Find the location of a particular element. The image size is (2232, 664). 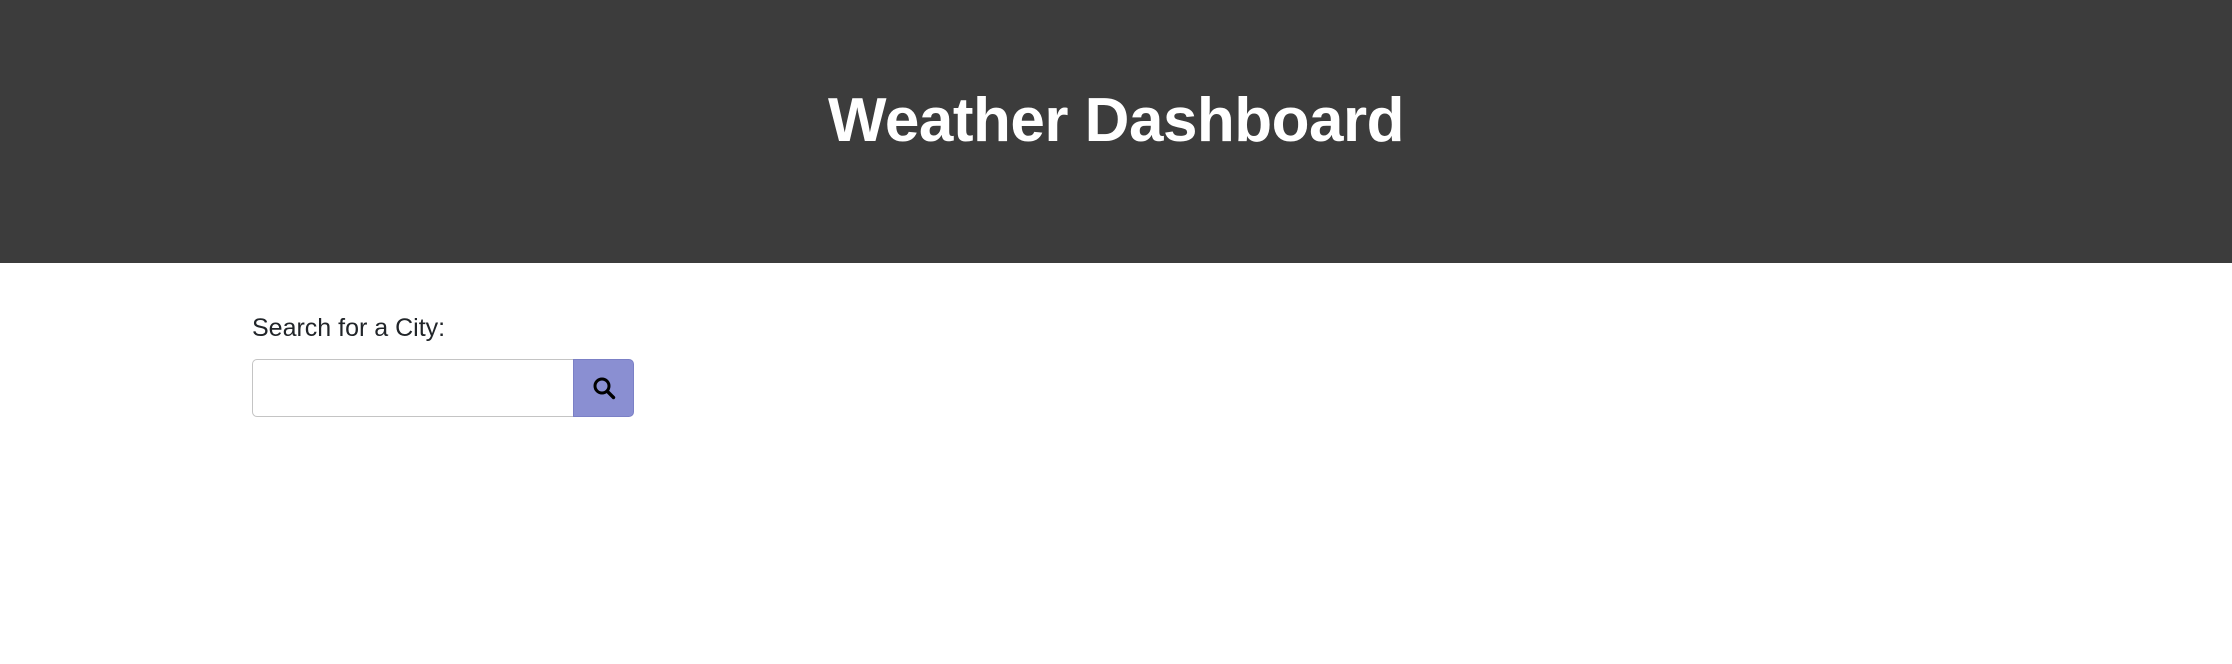

city-search-input is located at coordinates (412, 388).